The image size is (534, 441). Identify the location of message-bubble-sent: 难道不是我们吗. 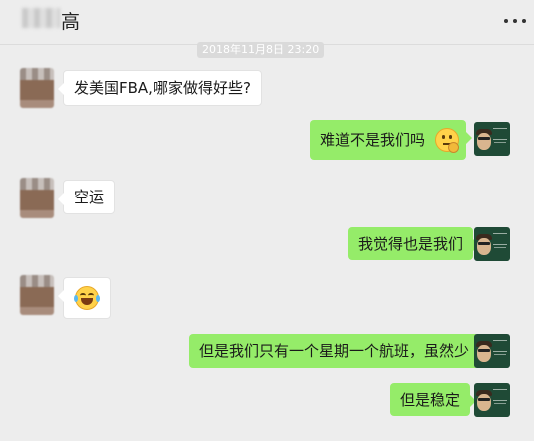
(391, 140).